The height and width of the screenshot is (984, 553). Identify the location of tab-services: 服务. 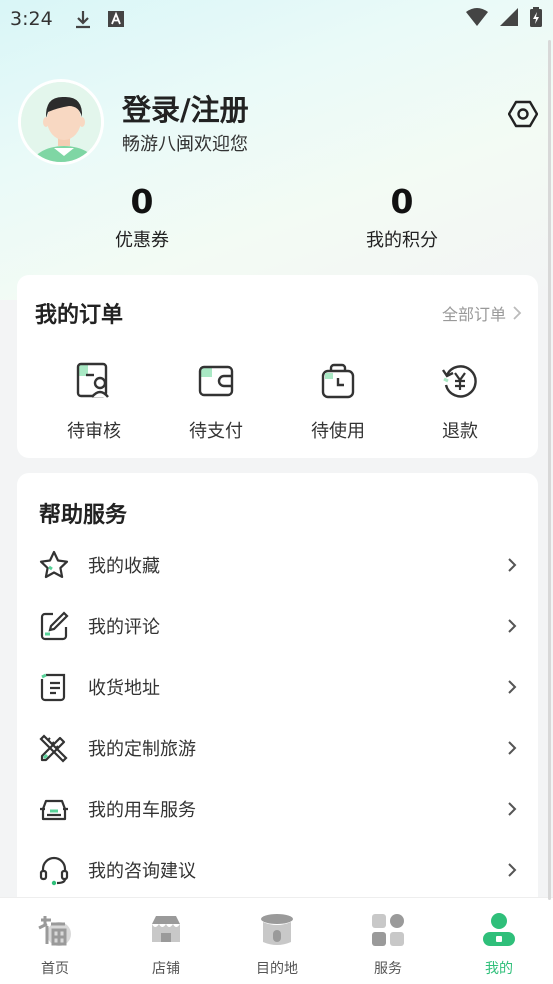
(388, 944).